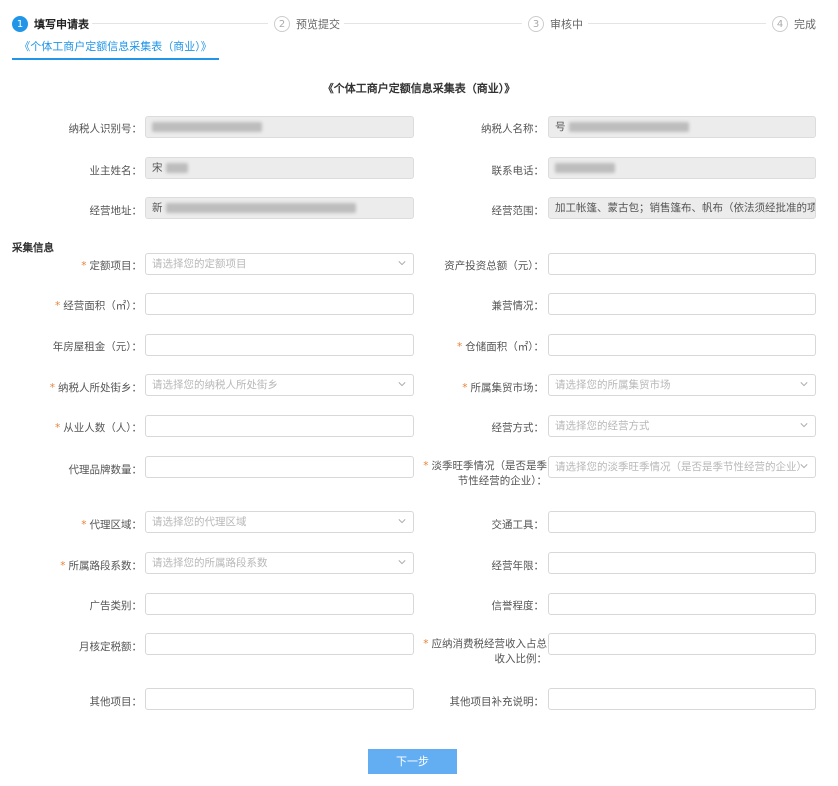 Image resolution: width=838 pixels, height=786 pixels. I want to click on area-input, so click(279, 304).